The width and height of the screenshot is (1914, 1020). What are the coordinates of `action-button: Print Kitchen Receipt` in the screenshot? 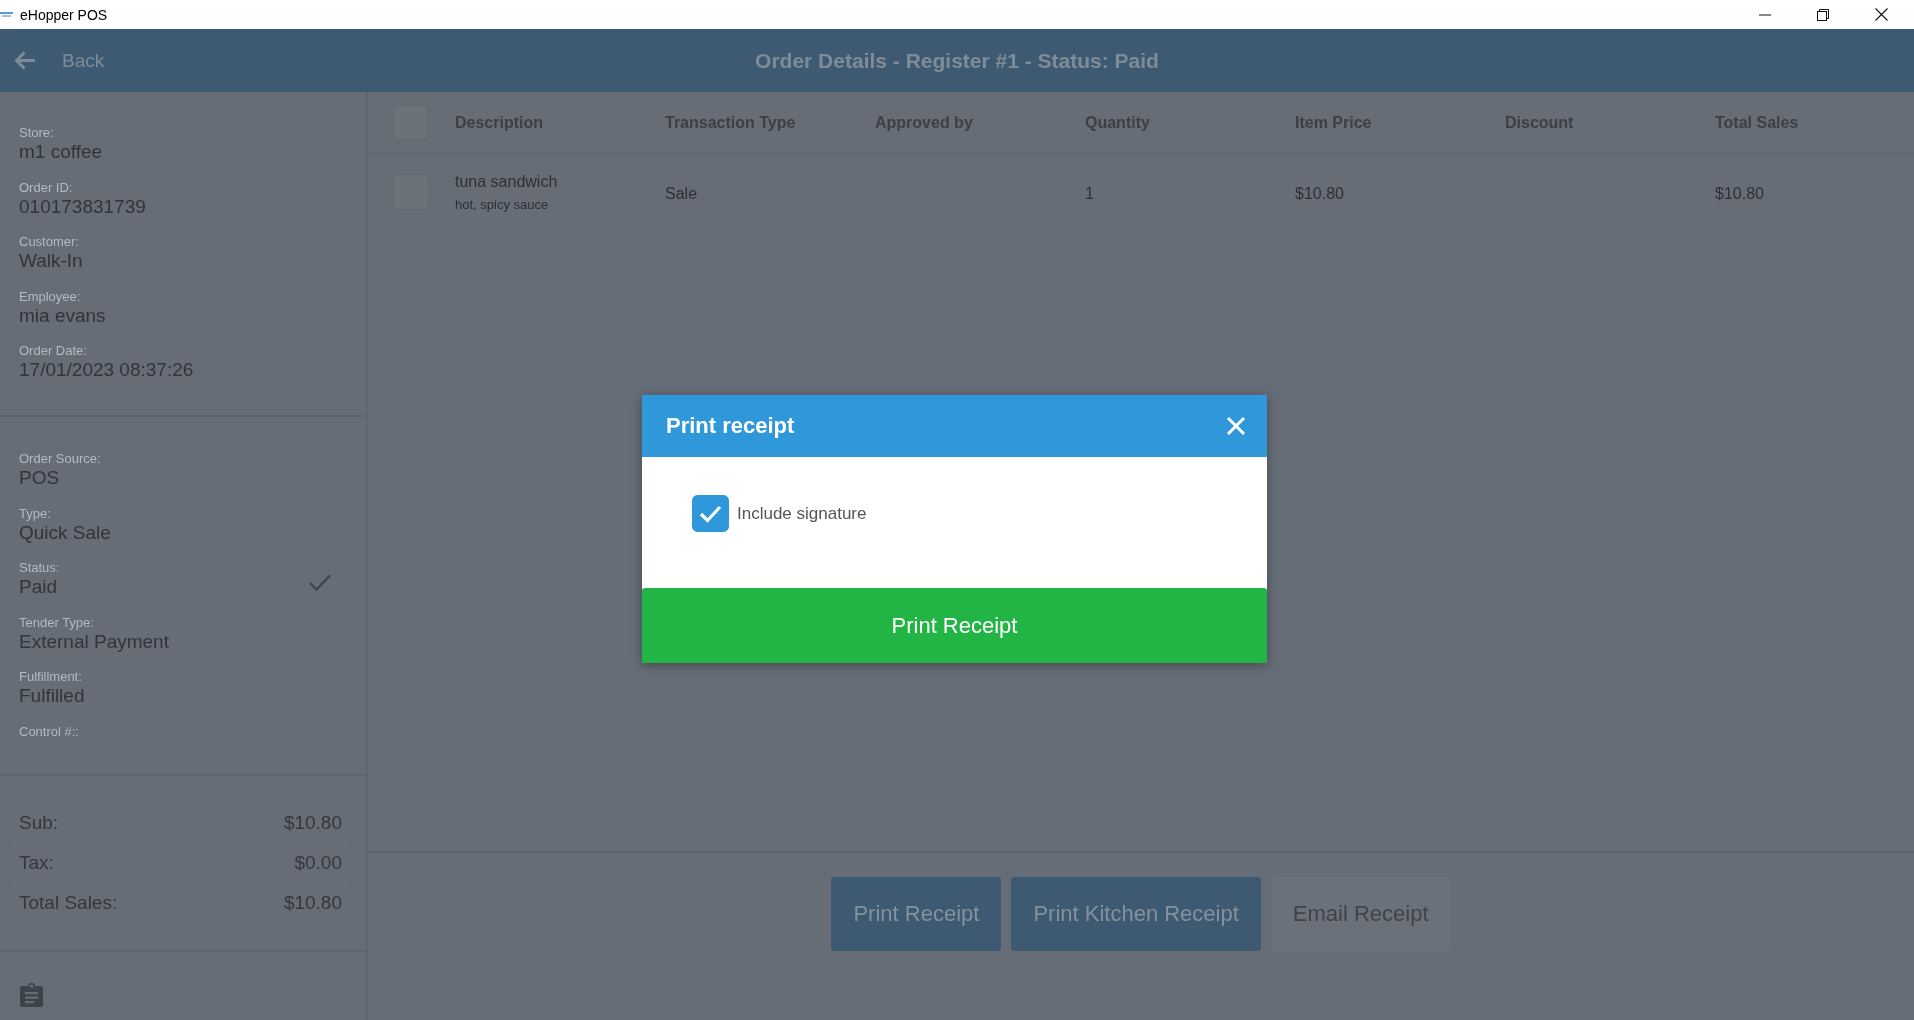 It's located at (1136, 914).